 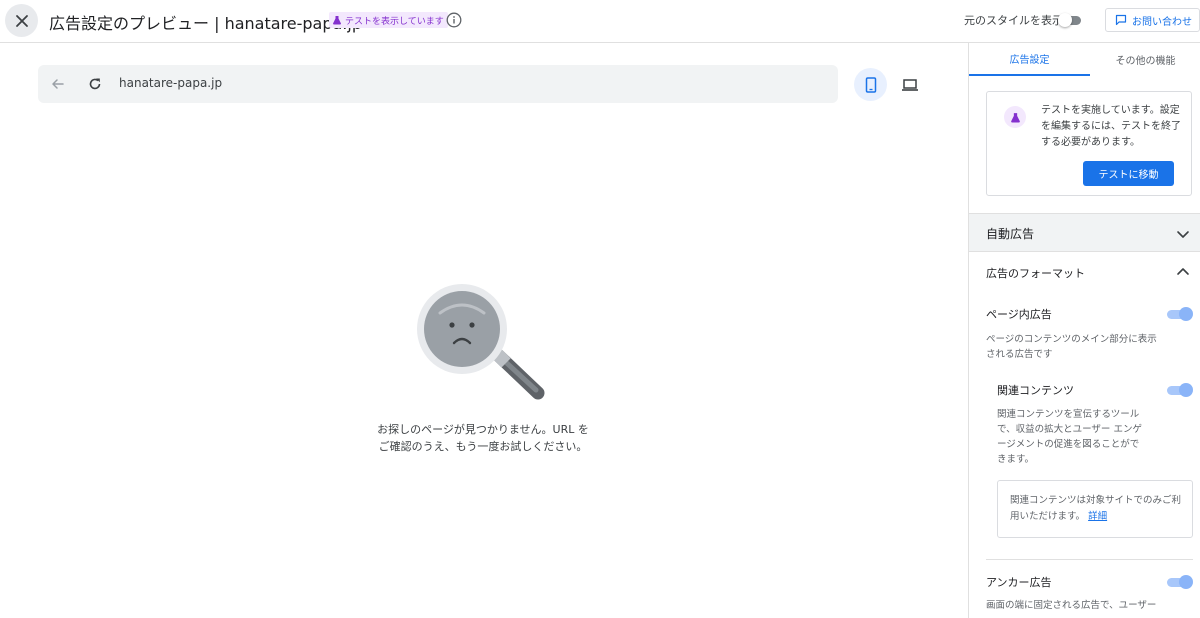 I want to click on auto-ads-section-header: 自動広告, so click(x=1084, y=232).